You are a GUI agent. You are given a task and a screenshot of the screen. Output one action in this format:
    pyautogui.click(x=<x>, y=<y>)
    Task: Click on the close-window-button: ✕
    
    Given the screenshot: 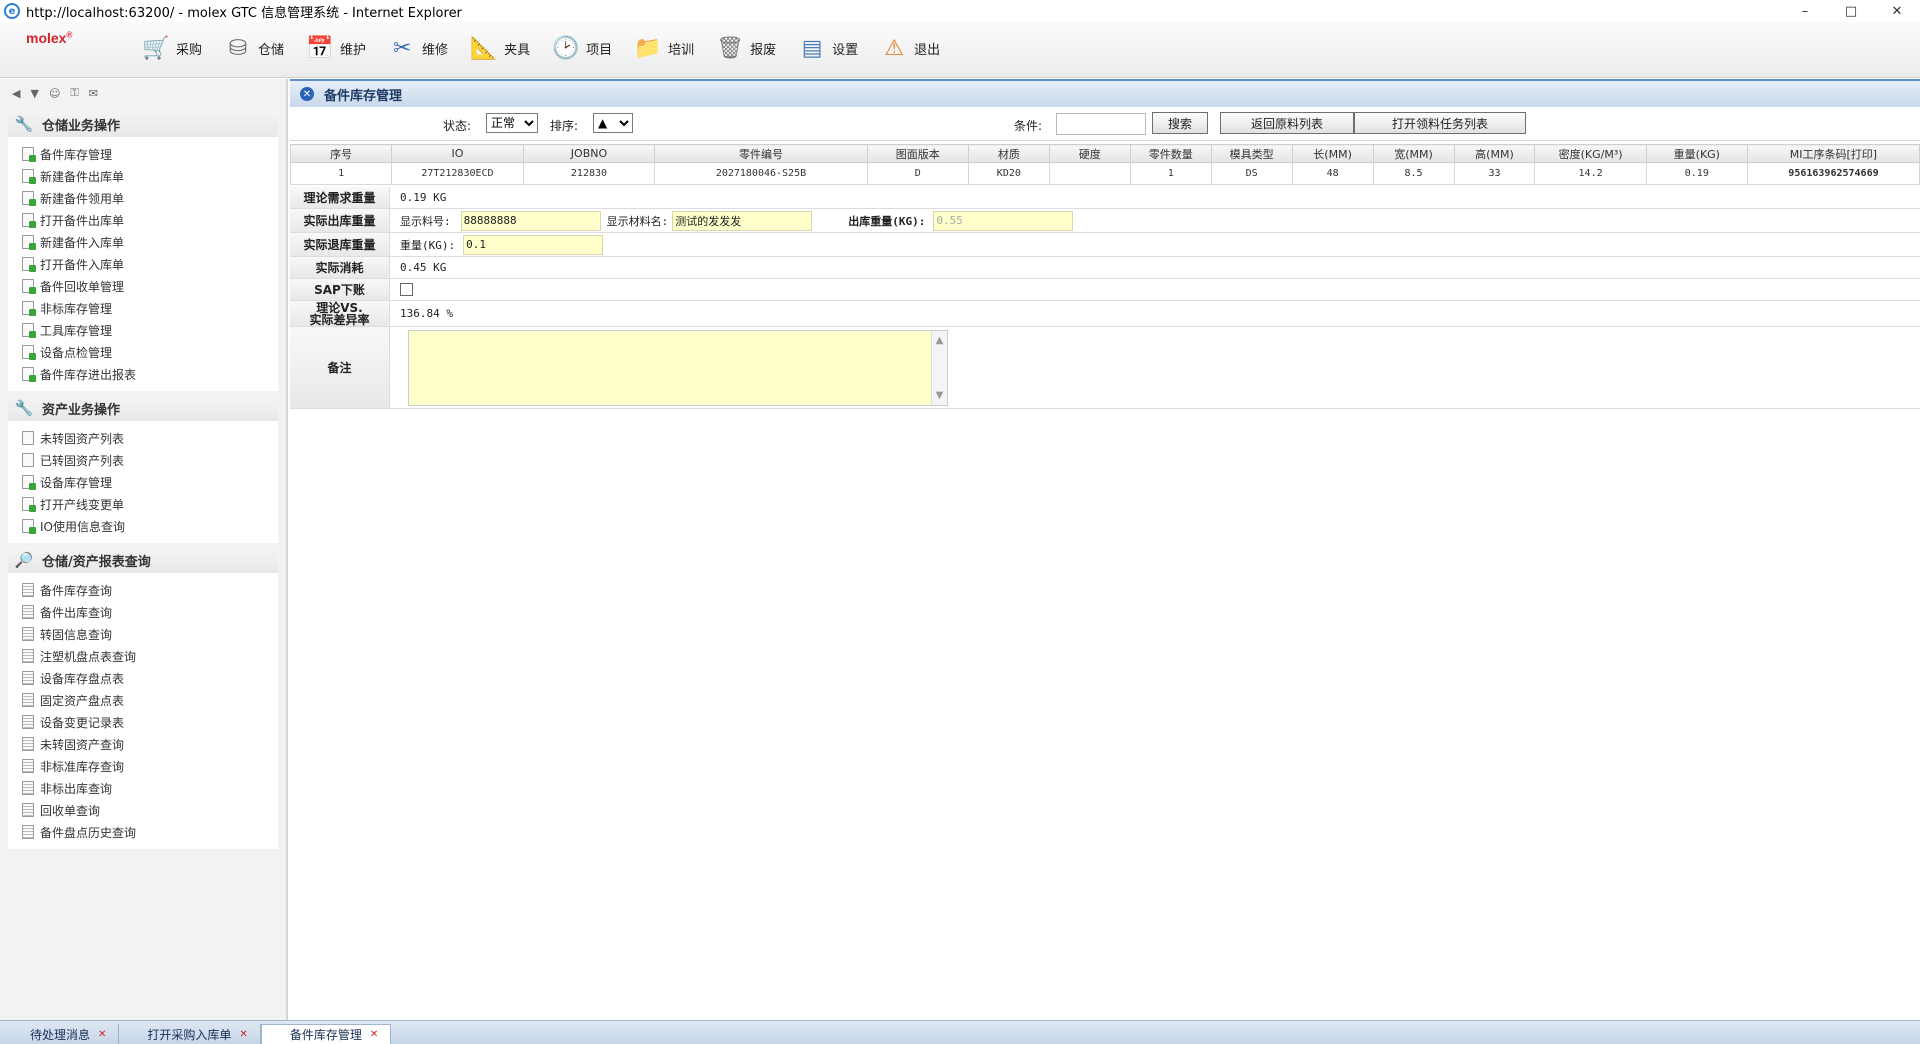 What is the action you would take?
    pyautogui.click(x=1897, y=11)
    